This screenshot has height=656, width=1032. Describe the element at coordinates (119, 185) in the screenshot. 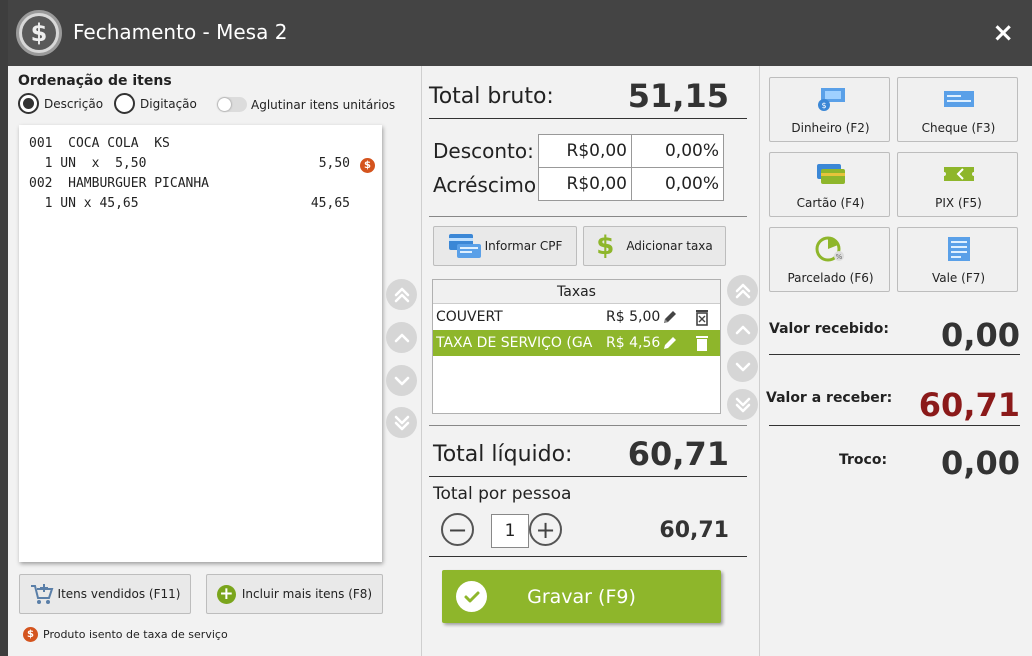

I see `receipt-item-line: 002 HAMBURGUER PICANHA` at that location.